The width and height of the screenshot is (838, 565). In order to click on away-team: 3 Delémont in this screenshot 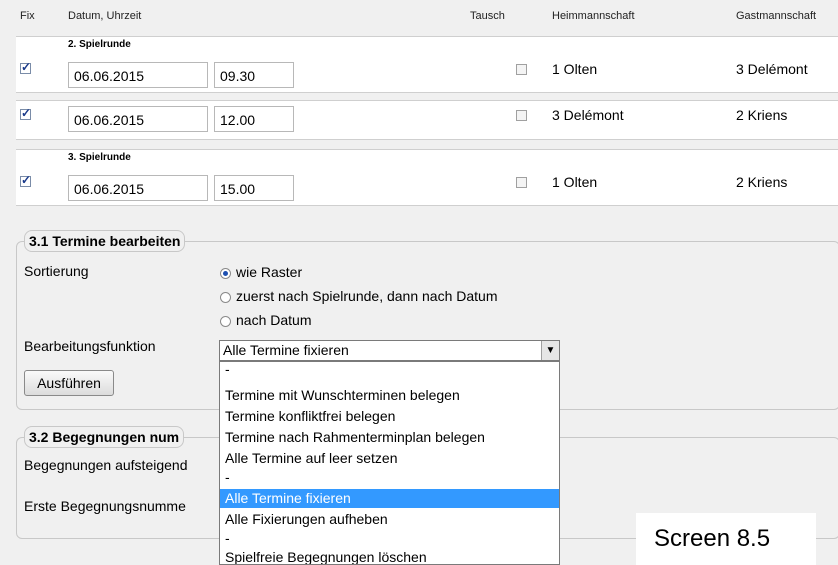, I will do `click(772, 69)`.